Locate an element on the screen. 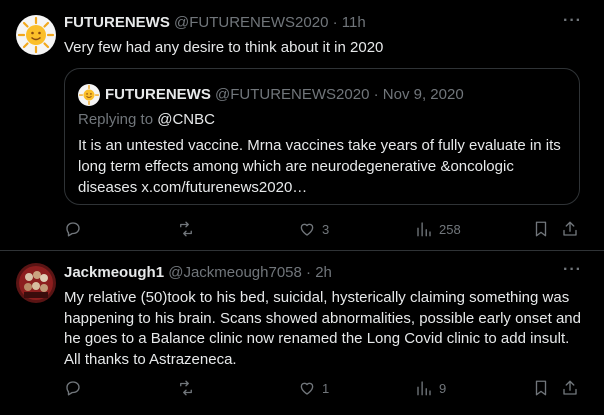 Image resolution: width=604 pixels, height=415 pixels. action-bar: 1 9 is located at coordinates (324, 388).